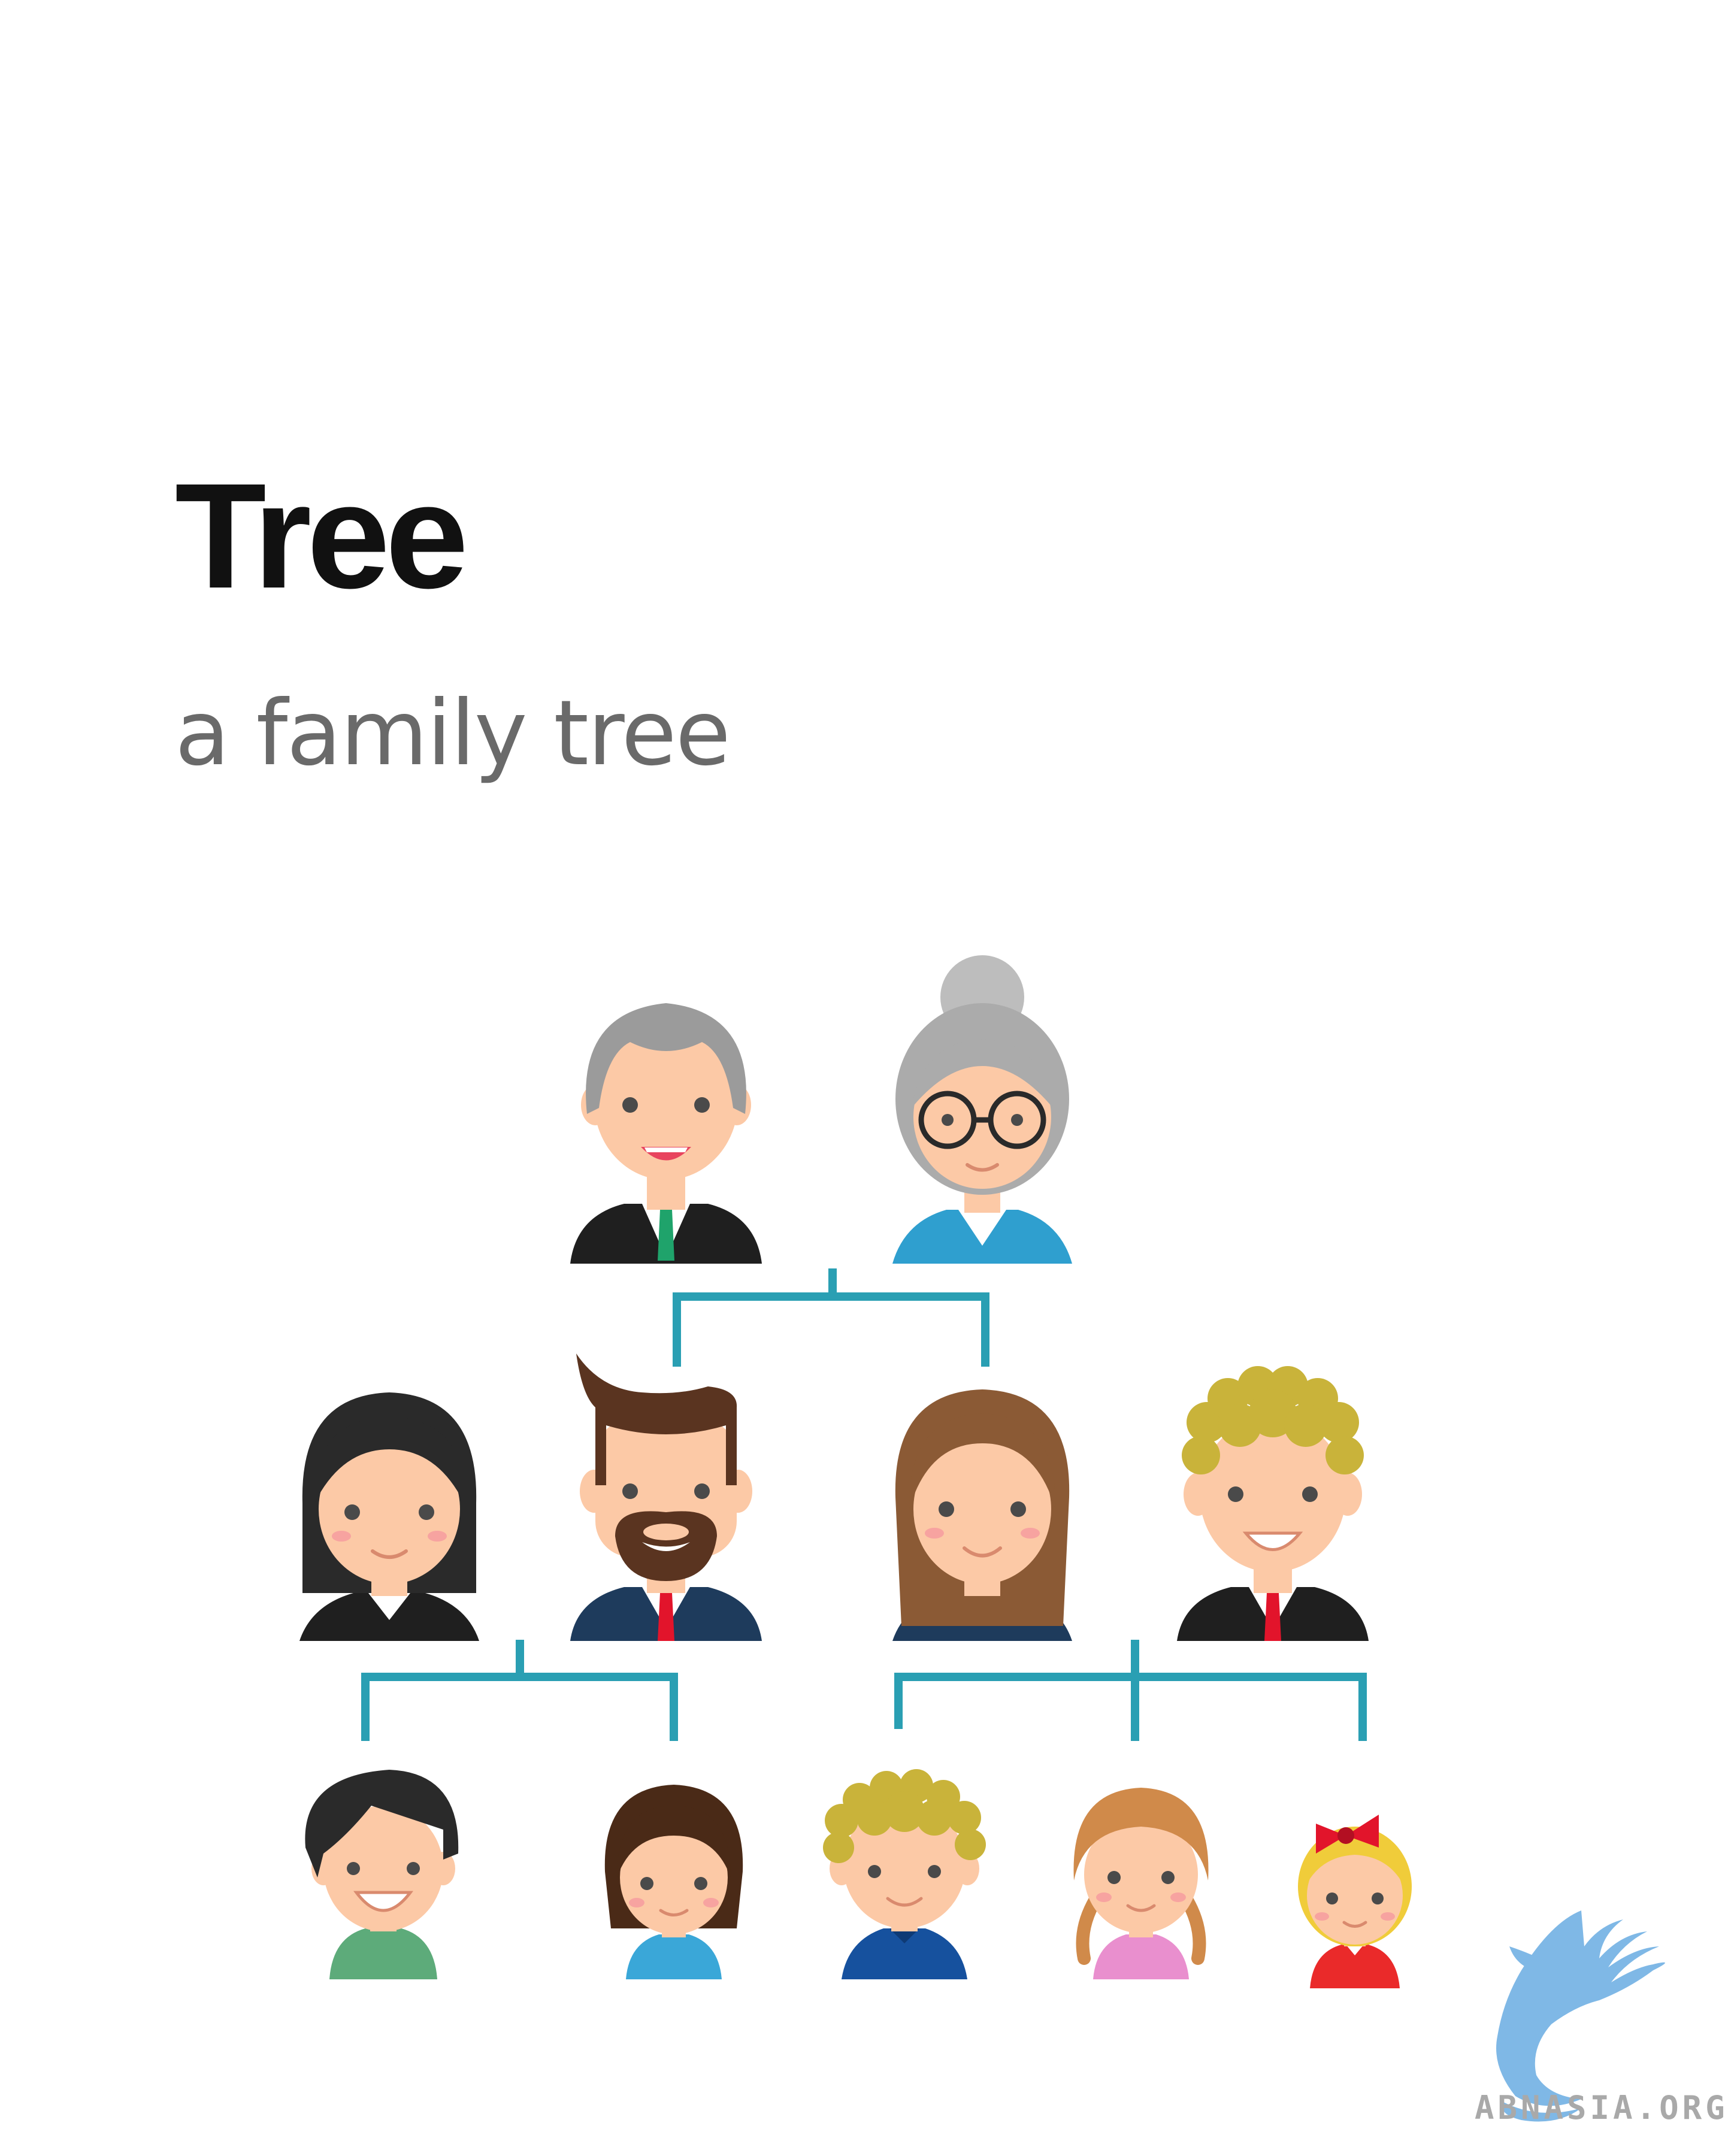 The width and height of the screenshot is (1725, 2156). What do you see at coordinates (982, 1109) in the screenshot?
I see `grandmother` at bounding box center [982, 1109].